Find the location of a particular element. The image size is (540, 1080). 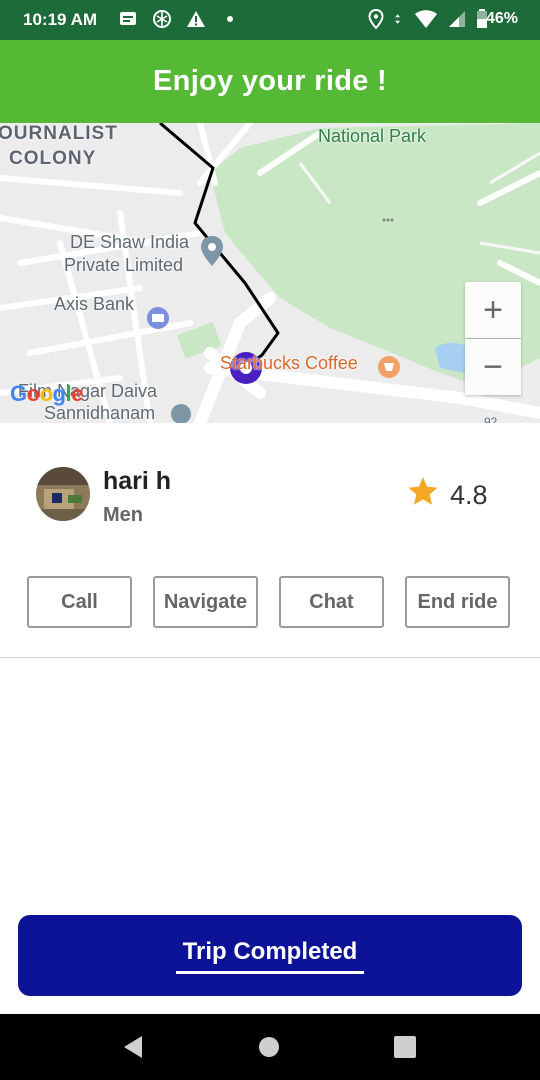

system-nav-bar is located at coordinates (270, 1047).